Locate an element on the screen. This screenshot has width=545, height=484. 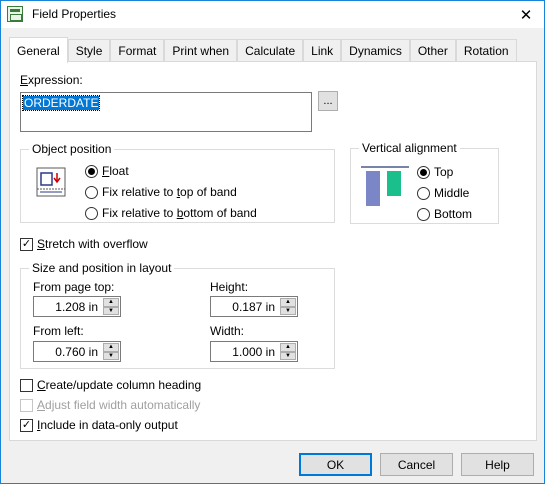
size-position-title: Size and position in layout is located at coordinates (102, 268).